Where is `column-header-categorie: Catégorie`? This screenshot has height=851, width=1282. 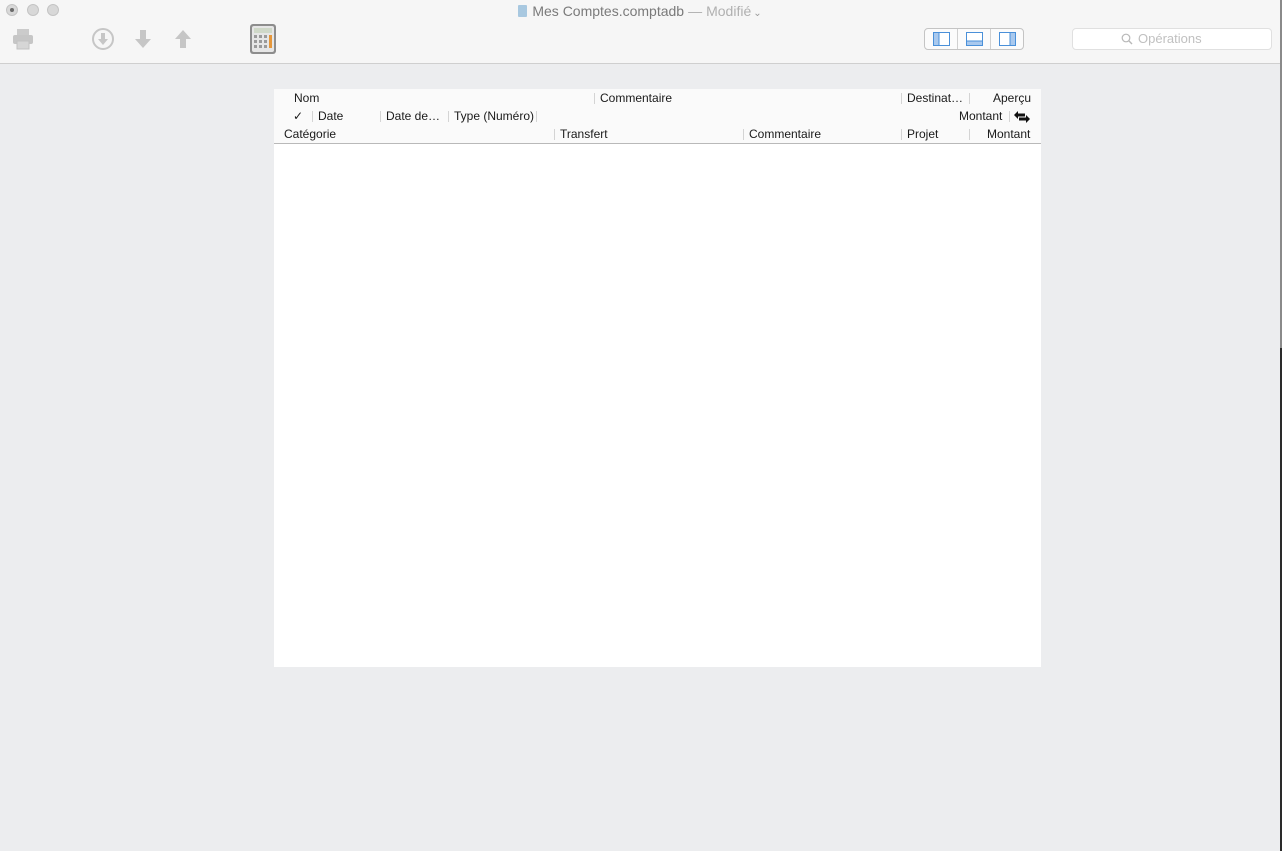
column-header-categorie: Catégorie is located at coordinates (310, 134).